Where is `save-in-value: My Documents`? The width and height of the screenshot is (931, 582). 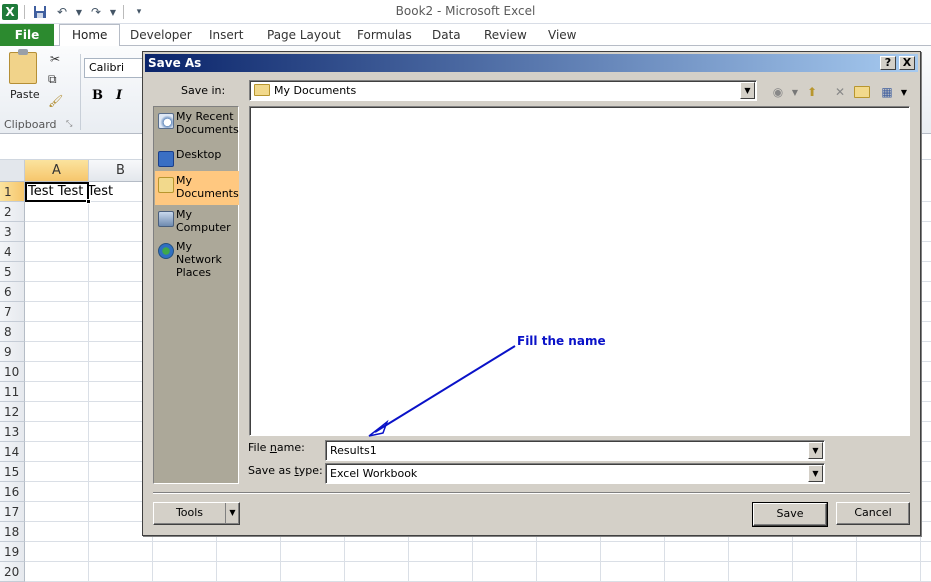 save-in-value: My Documents is located at coordinates (315, 90).